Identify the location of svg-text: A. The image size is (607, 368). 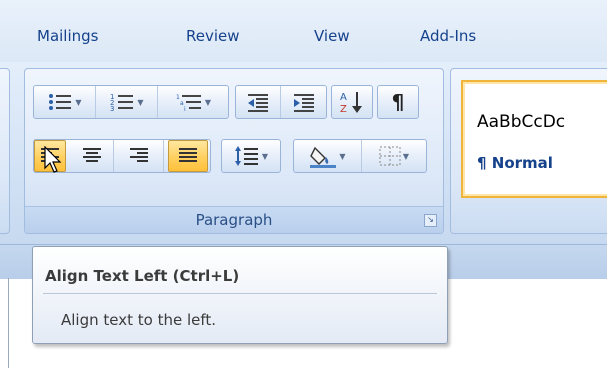
(343, 97).